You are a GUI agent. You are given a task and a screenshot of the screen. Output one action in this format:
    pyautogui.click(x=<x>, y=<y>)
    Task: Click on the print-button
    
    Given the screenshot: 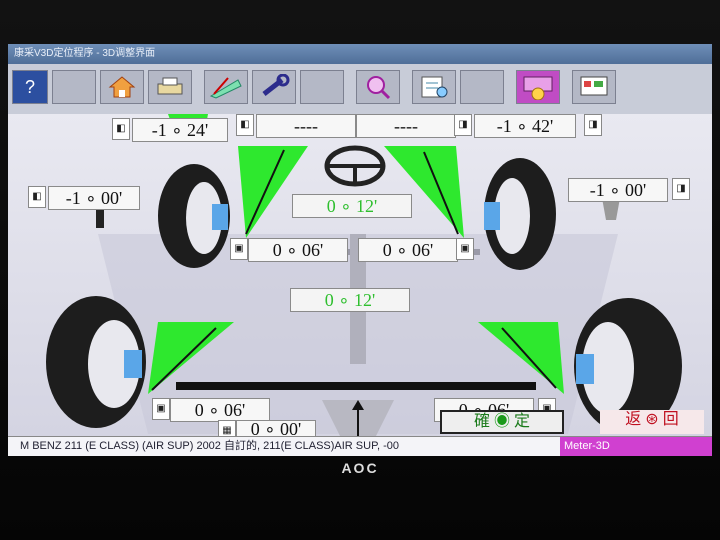 What is the action you would take?
    pyautogui.click(x=170, y=87)
    